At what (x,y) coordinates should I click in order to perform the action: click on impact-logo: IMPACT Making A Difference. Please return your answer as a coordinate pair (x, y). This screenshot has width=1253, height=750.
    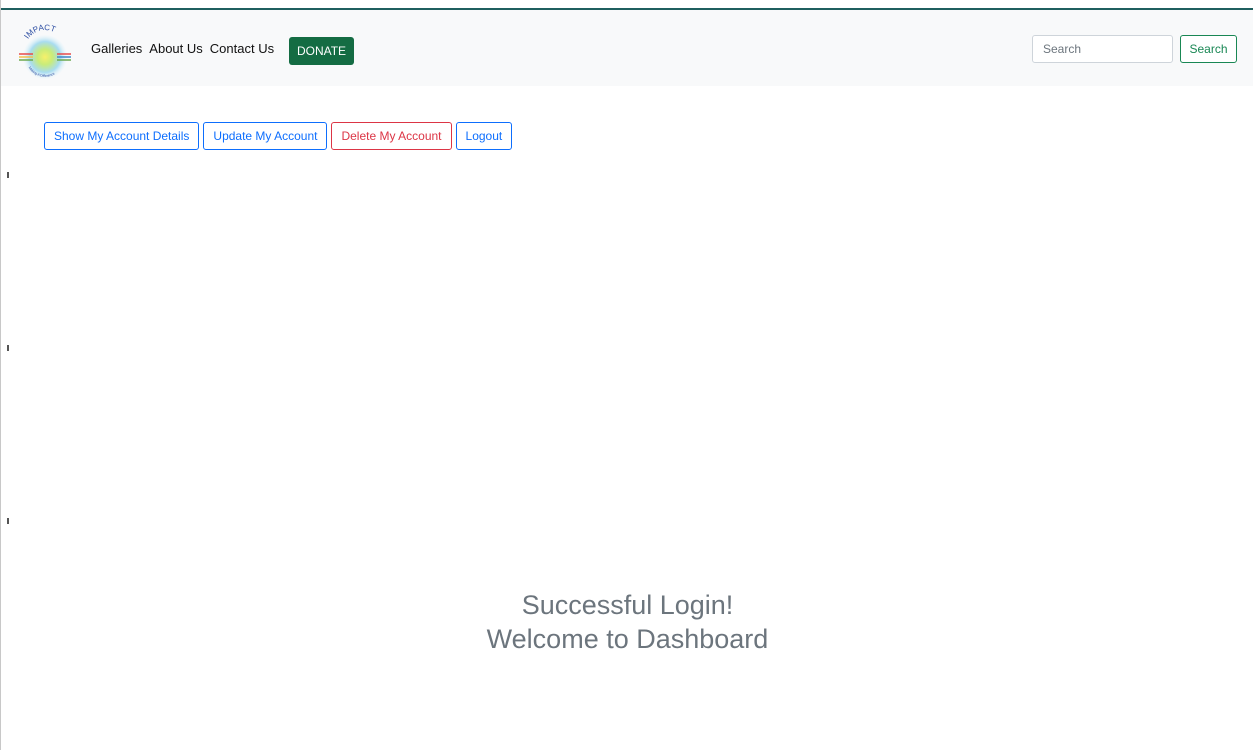
    Looking at the image, I should click on (45, 55).